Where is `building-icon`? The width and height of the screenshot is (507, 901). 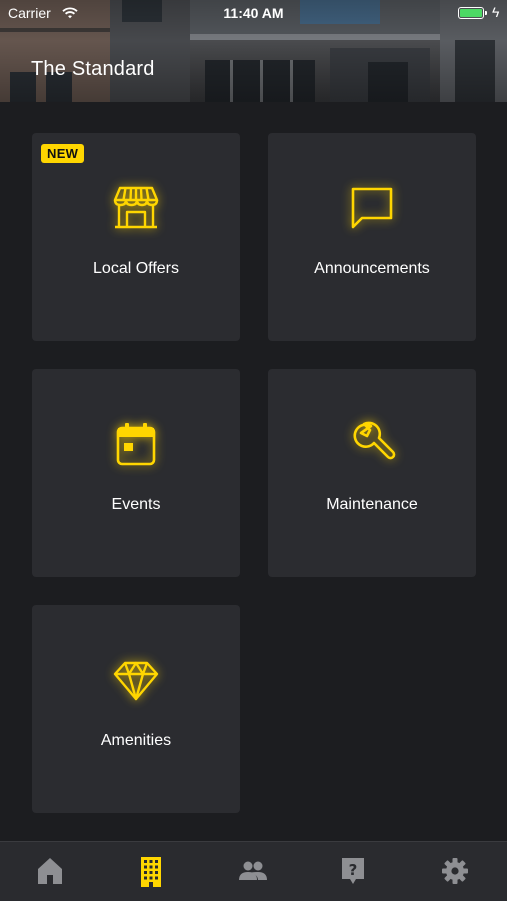 building-icon is located at coordinates (151, 872).